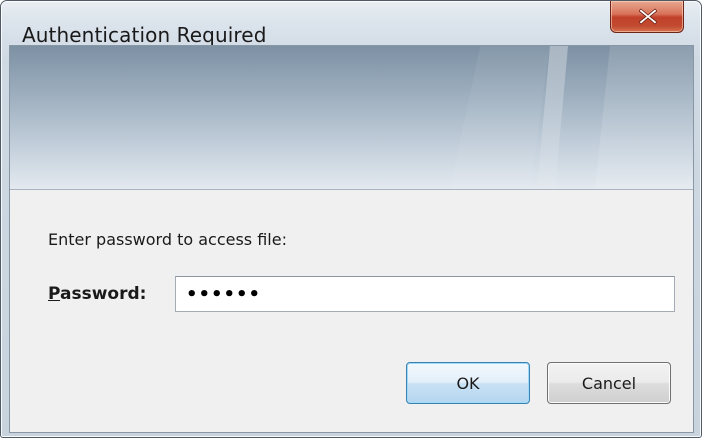 This screenshot has width=702, height=438. What do you see at coordinates (351, 24) in the screenshot?
I see `title-bar: Authentication Required` at bounding box center [351, 24].